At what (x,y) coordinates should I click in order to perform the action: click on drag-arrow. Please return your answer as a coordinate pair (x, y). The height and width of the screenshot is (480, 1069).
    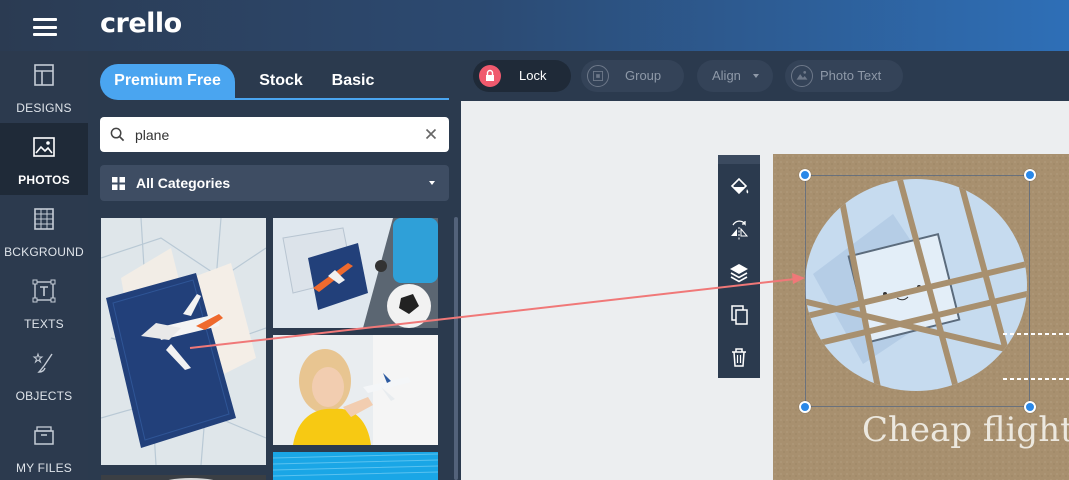
    Looking at the image, I should click on (497, 311).